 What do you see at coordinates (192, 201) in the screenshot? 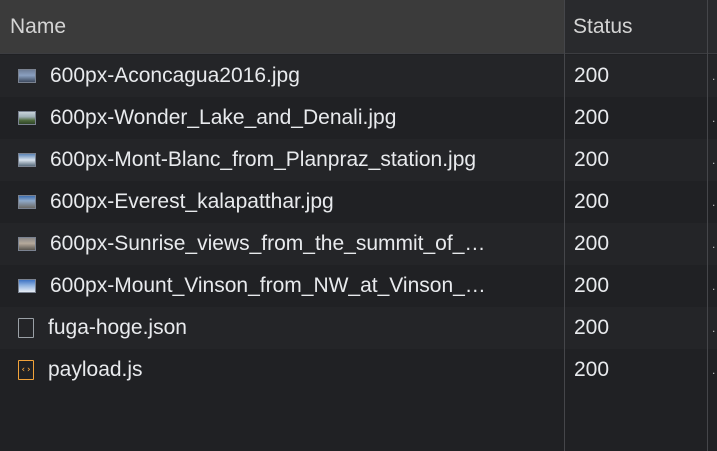
I see `request-name: 600px-Everest_kalapatthar.jpg` at bounding box center [192, 201].